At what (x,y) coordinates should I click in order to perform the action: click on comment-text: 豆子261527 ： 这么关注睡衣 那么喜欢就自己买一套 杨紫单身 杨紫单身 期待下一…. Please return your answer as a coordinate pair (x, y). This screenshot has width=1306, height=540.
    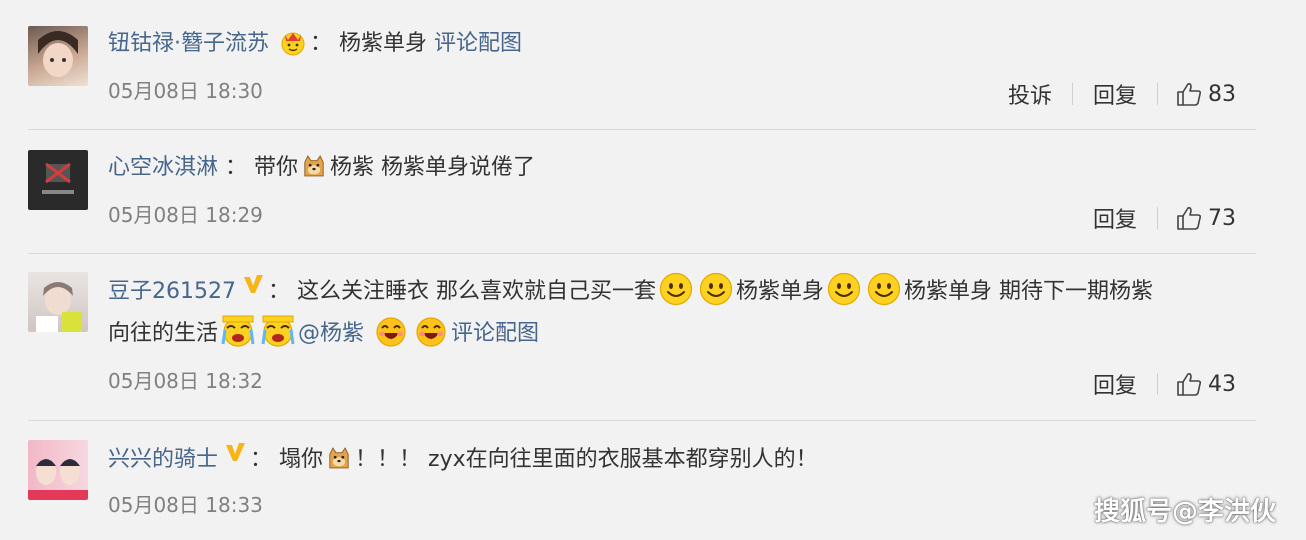
    Looking at the image, I should click on (677, 292).